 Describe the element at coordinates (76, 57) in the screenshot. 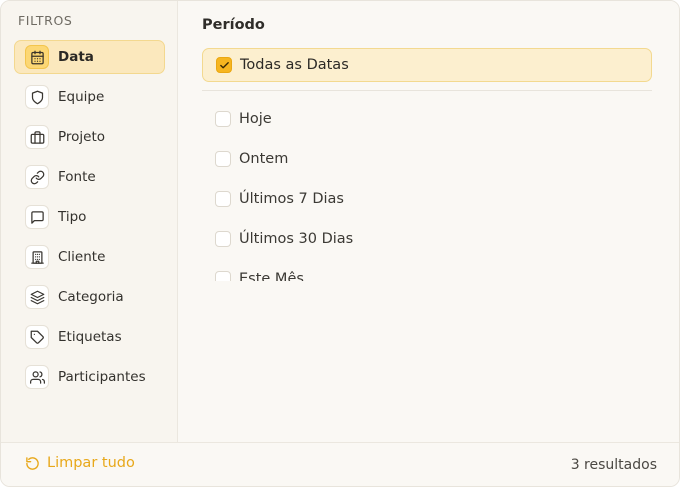

I see `sidebar-item-label: Data` at that location.